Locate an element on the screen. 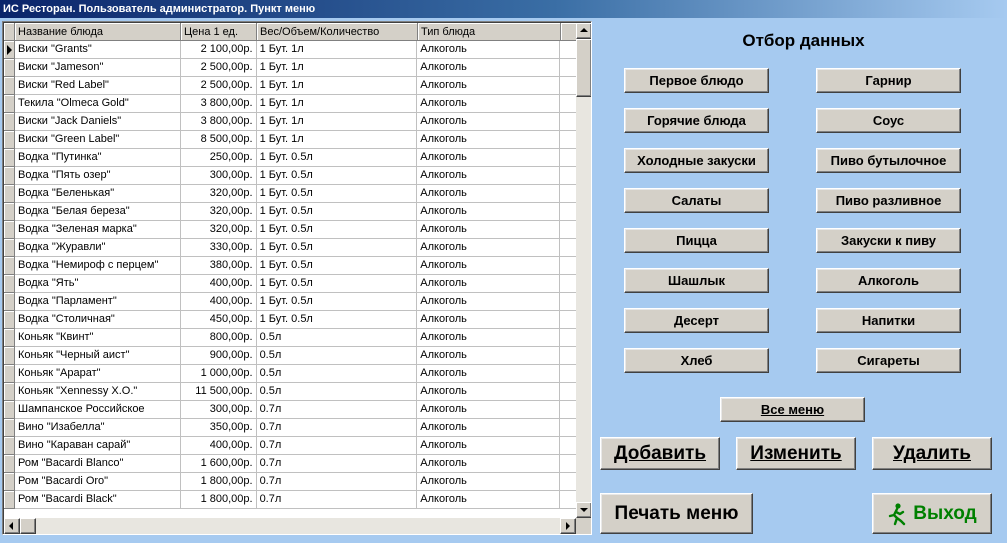  cell-name: Водка "Ять" is located at coordinates (97, 284).